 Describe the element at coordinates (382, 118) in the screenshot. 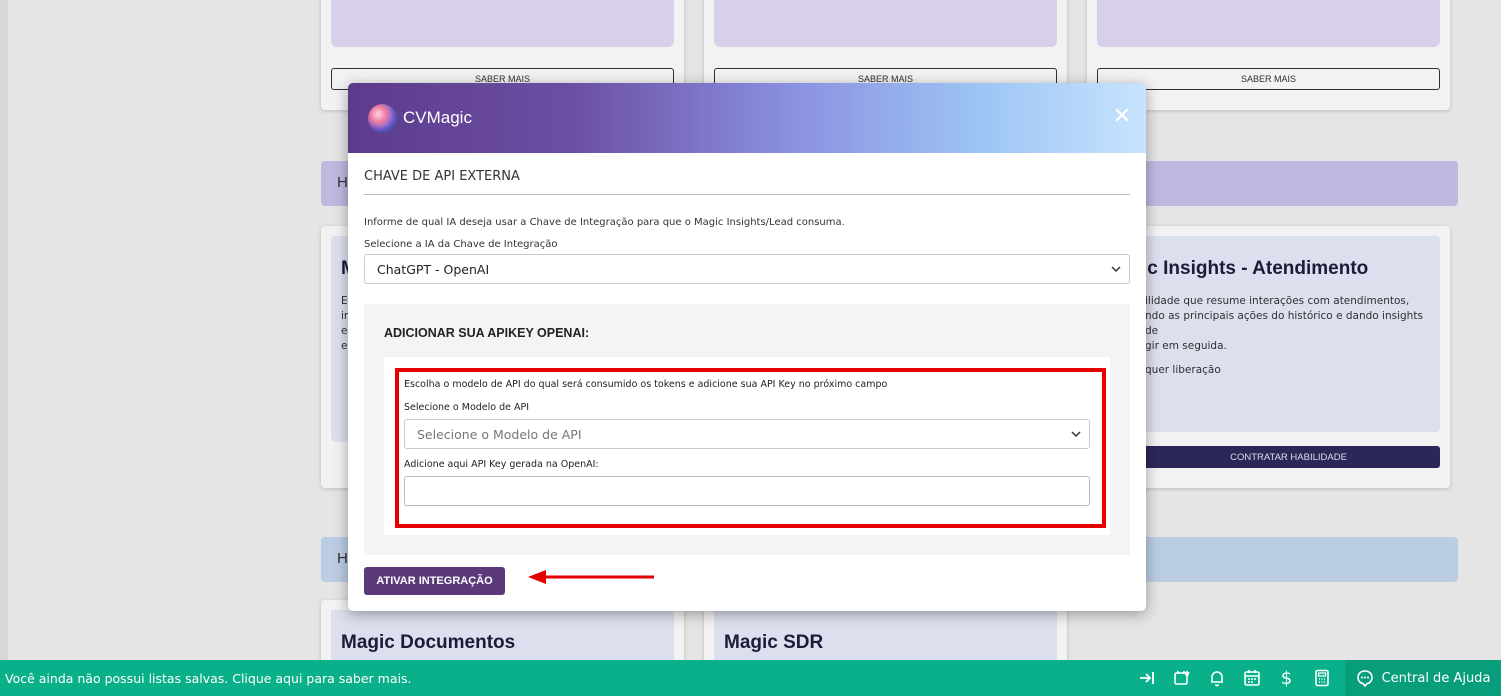

I see `cvmagic-logo-icon` at that location.